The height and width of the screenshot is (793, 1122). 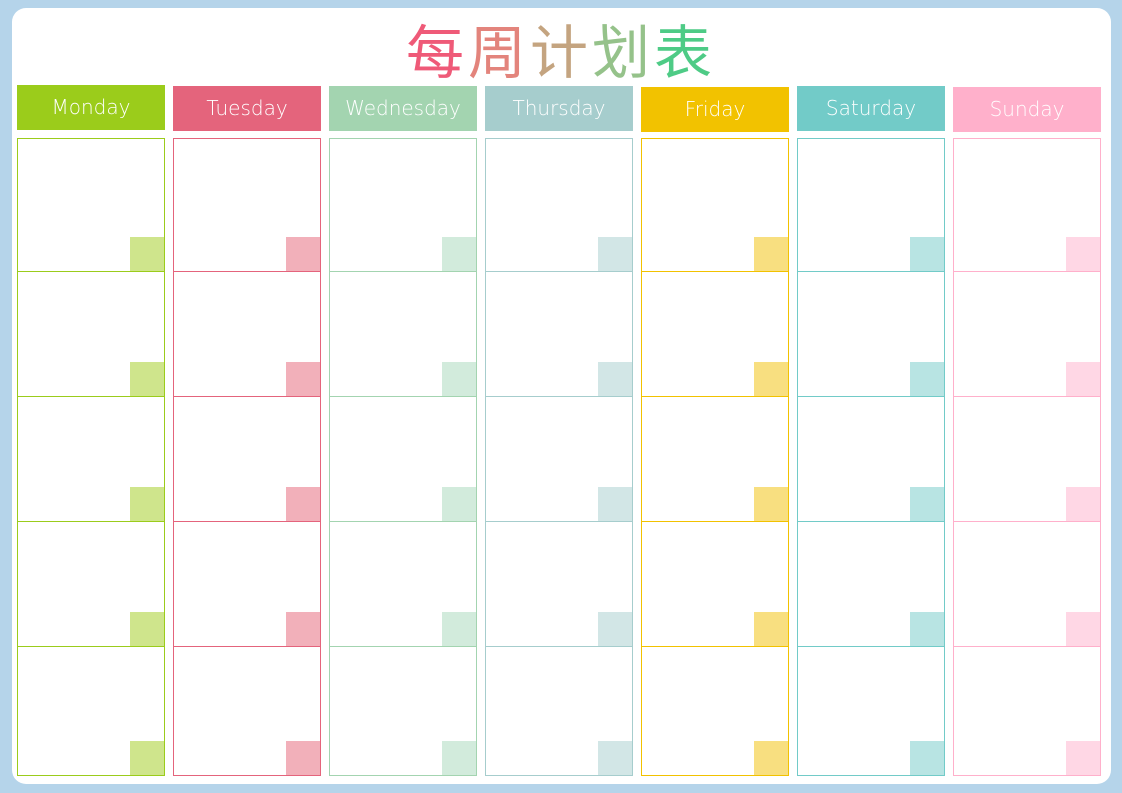 I want to click on day-header-tuesday: Tuesday, so click(x=247, y=108).